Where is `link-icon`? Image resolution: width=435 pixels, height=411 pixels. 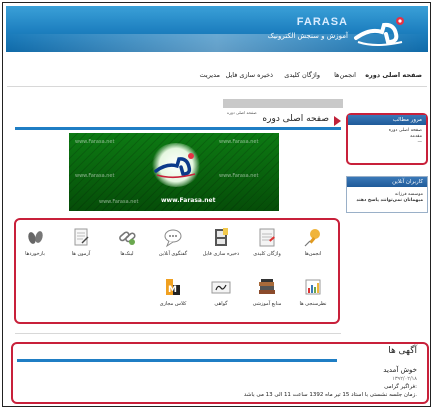
link-icon is located at coordinates (127, 238).